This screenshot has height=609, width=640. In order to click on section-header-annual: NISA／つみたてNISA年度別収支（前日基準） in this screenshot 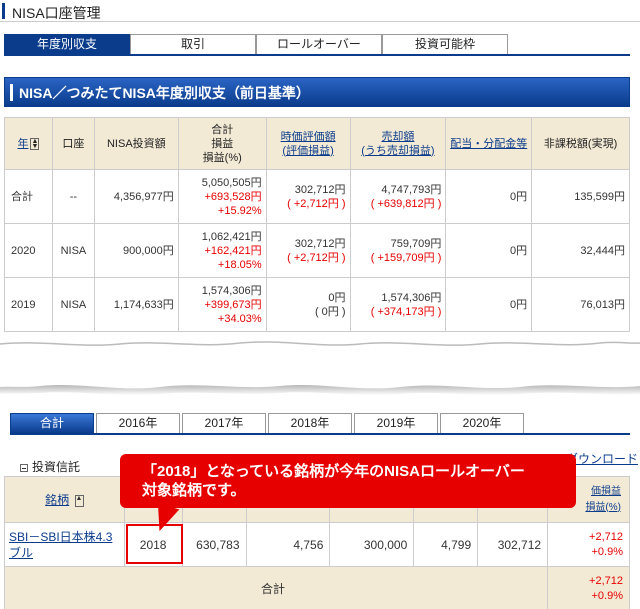, I will do `click(317, 92)`.